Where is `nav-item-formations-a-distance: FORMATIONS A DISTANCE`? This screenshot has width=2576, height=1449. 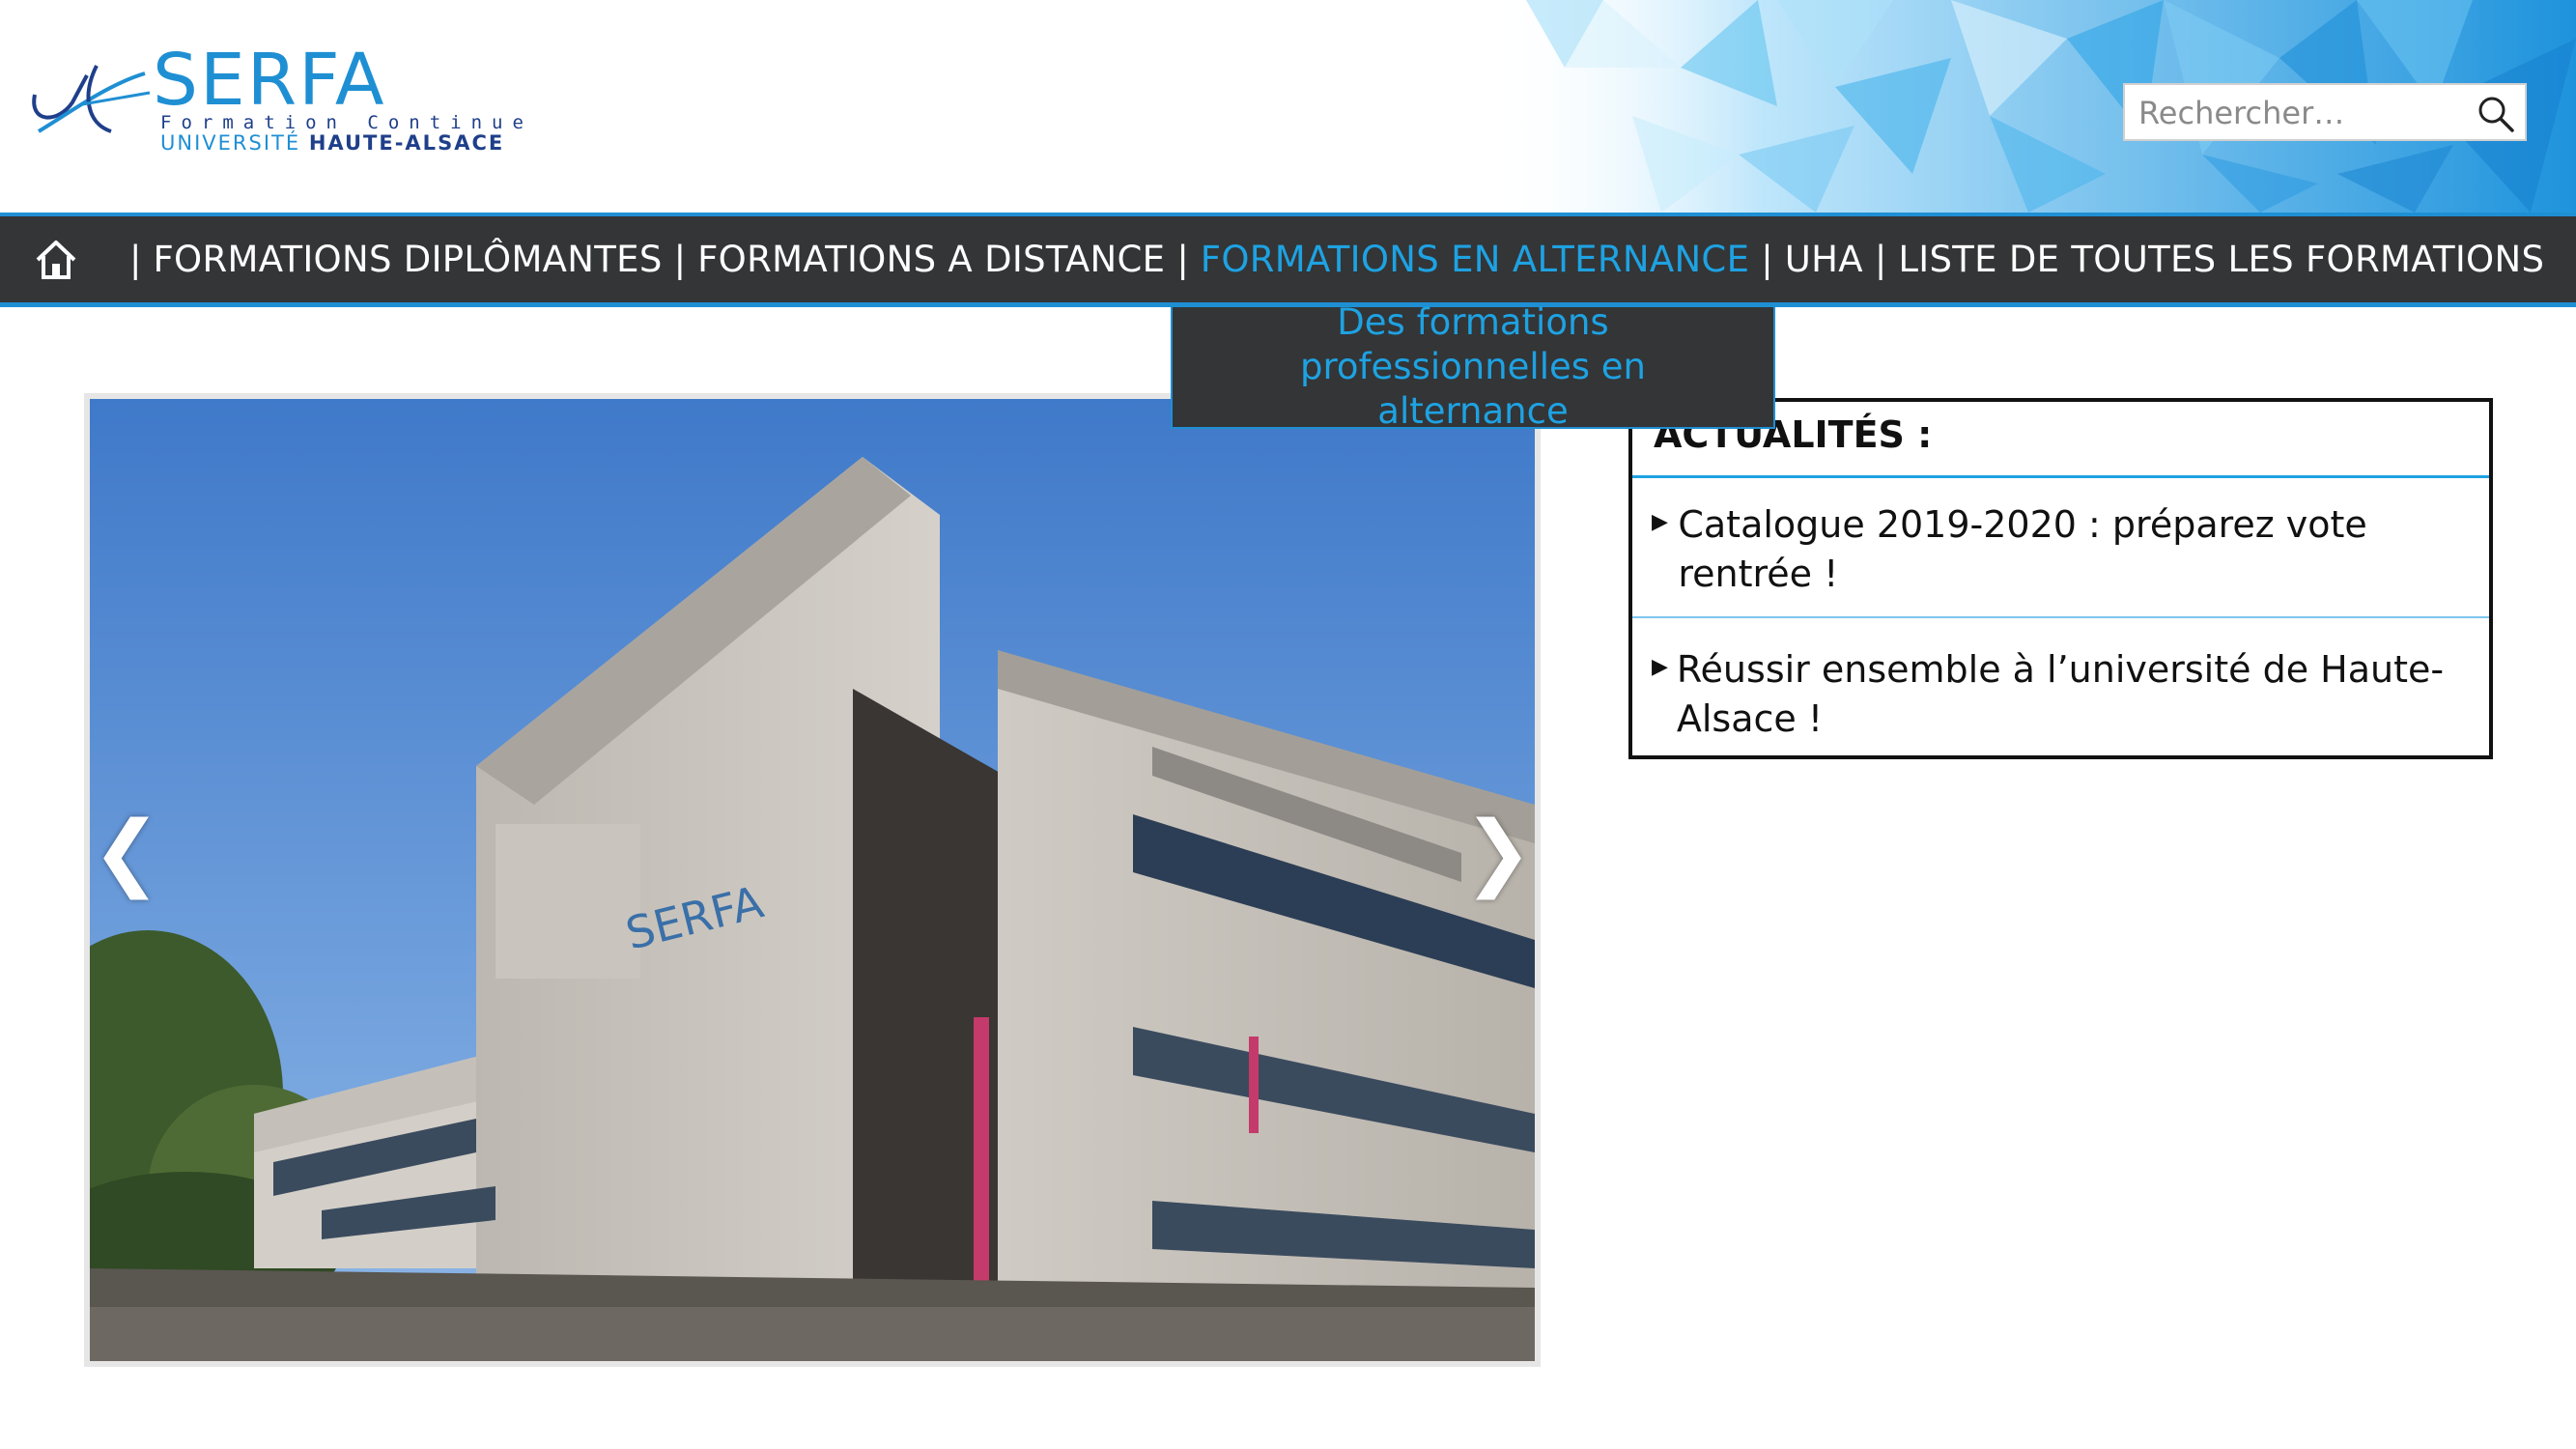 nav-item-formations-a-distance: FORMATIONS A DISTANCE is located at coordinates (931, 259).